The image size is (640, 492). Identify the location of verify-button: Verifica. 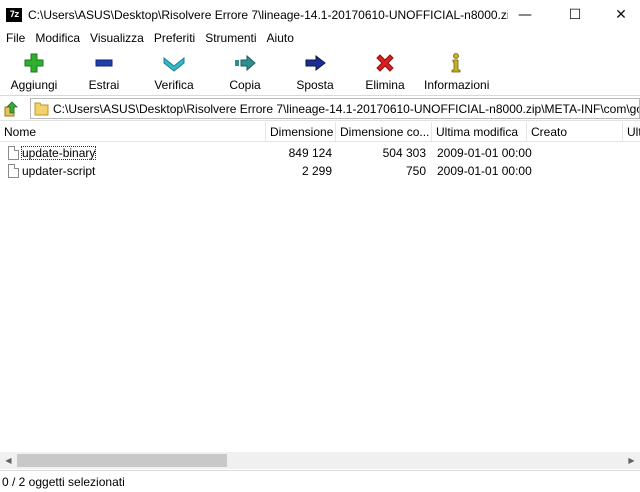
(174, 72).